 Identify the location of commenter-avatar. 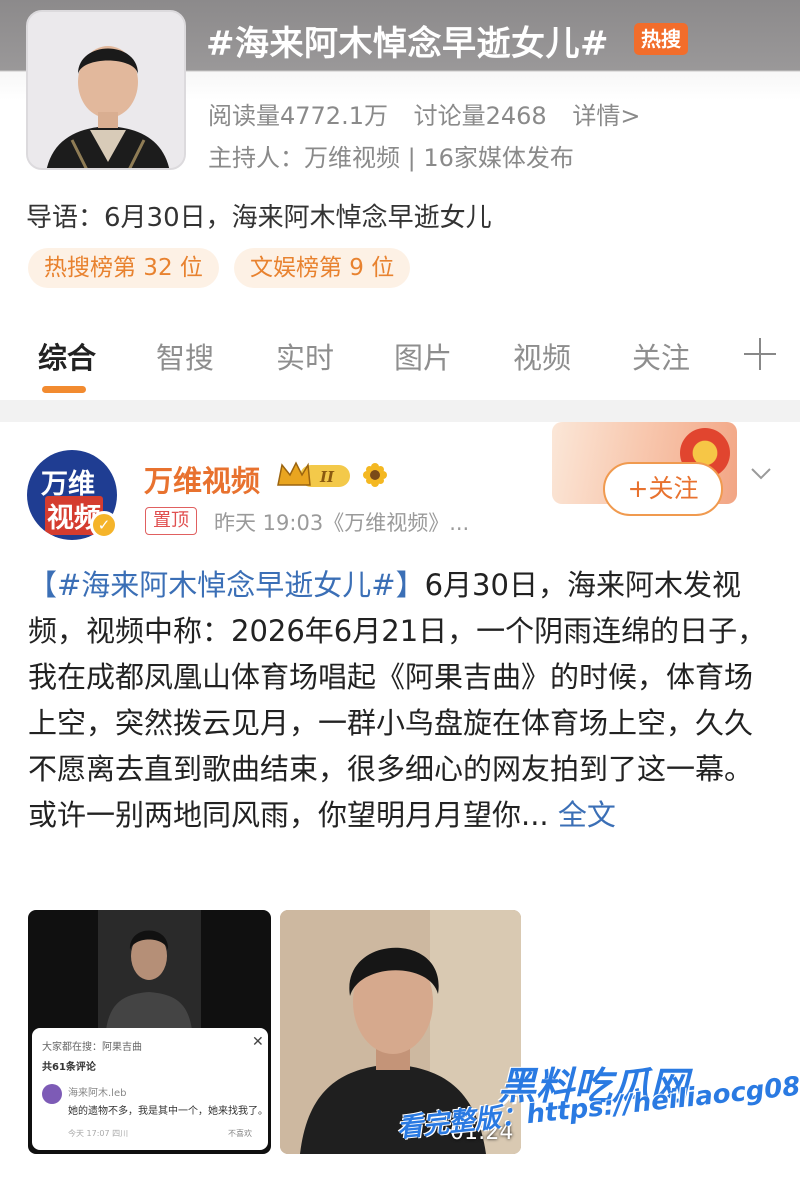
(52, 1094).